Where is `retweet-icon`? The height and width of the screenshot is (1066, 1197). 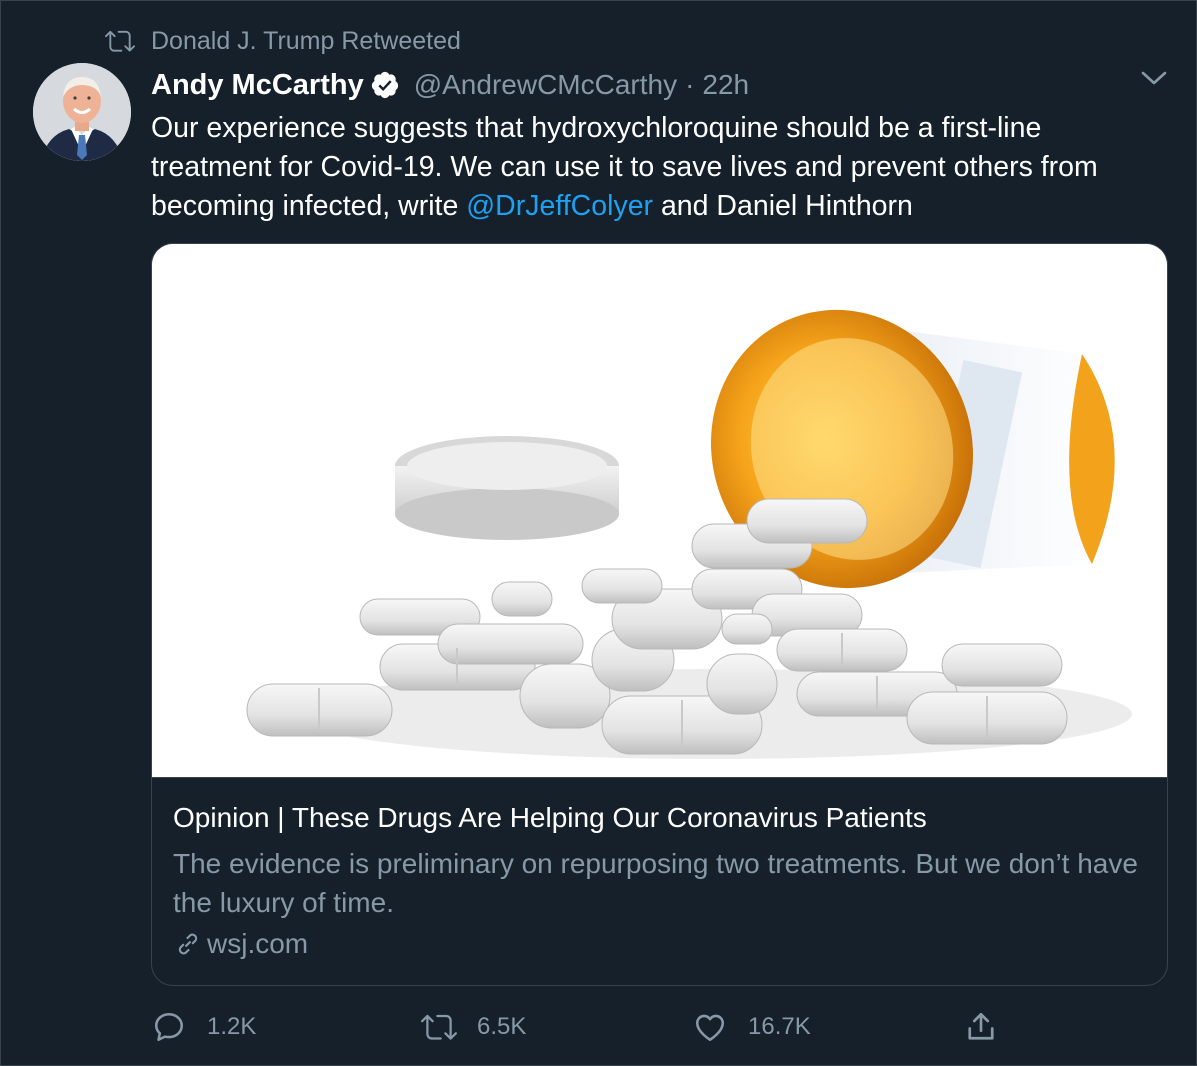
retweet-icon is located at coordinates (120, 41).